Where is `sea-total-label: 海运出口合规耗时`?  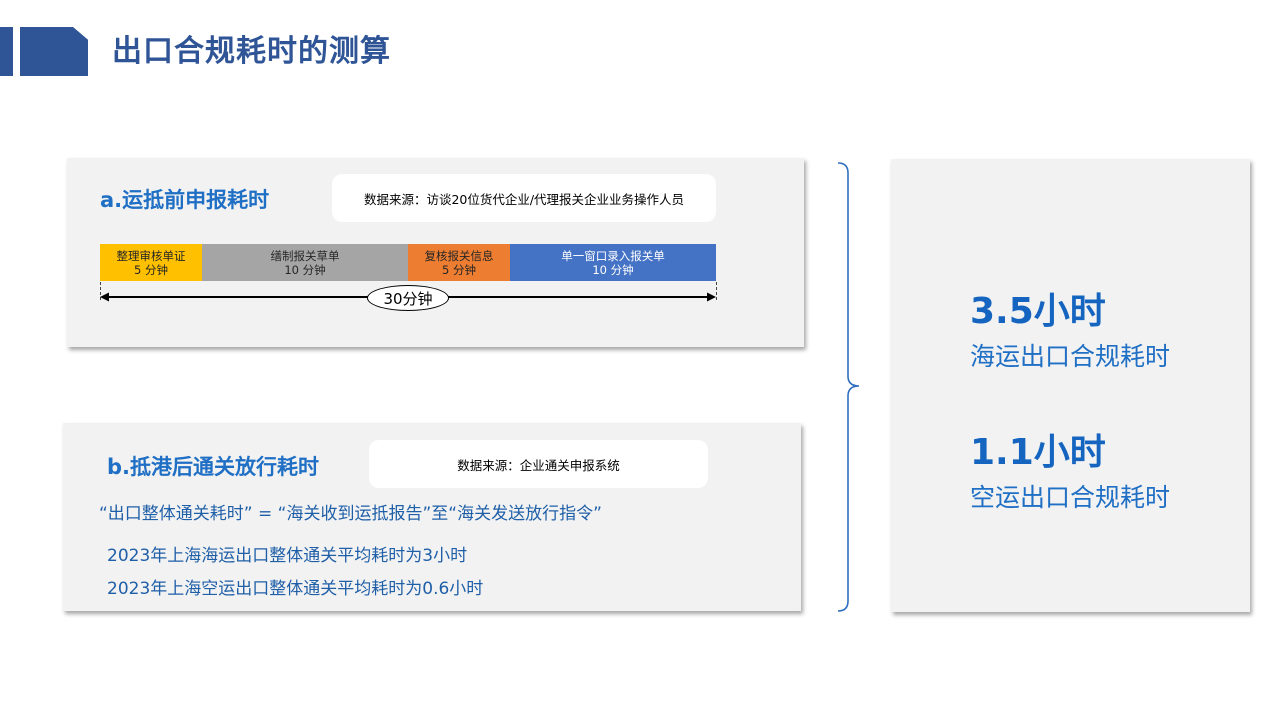 sea-total-label: 海运出口合规耗时 is located at coordinates (1070, 356).